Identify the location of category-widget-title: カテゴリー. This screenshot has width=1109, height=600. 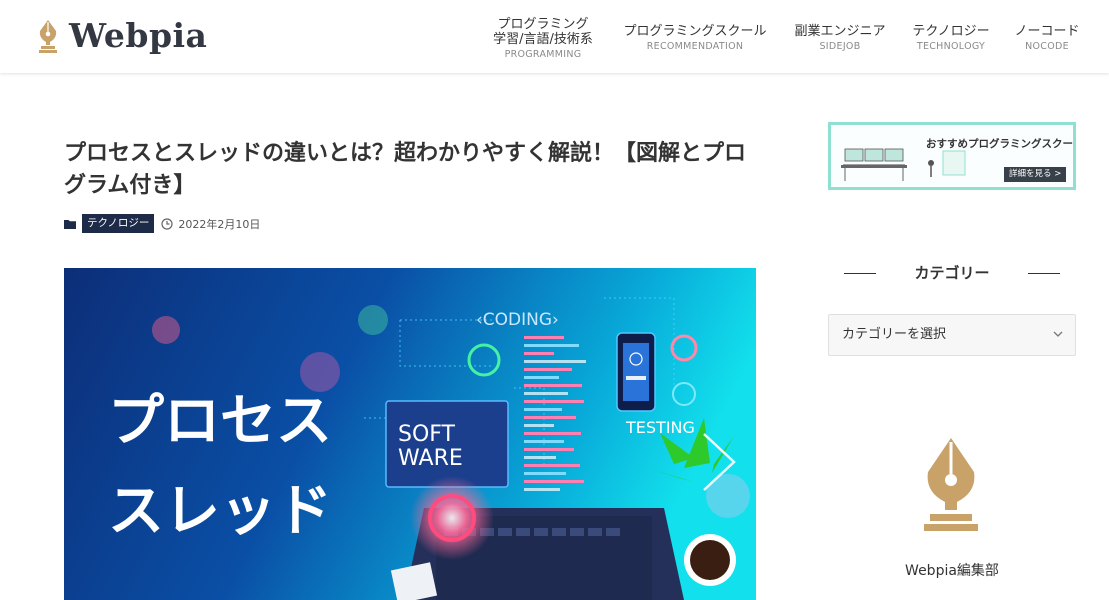
(952, 273).